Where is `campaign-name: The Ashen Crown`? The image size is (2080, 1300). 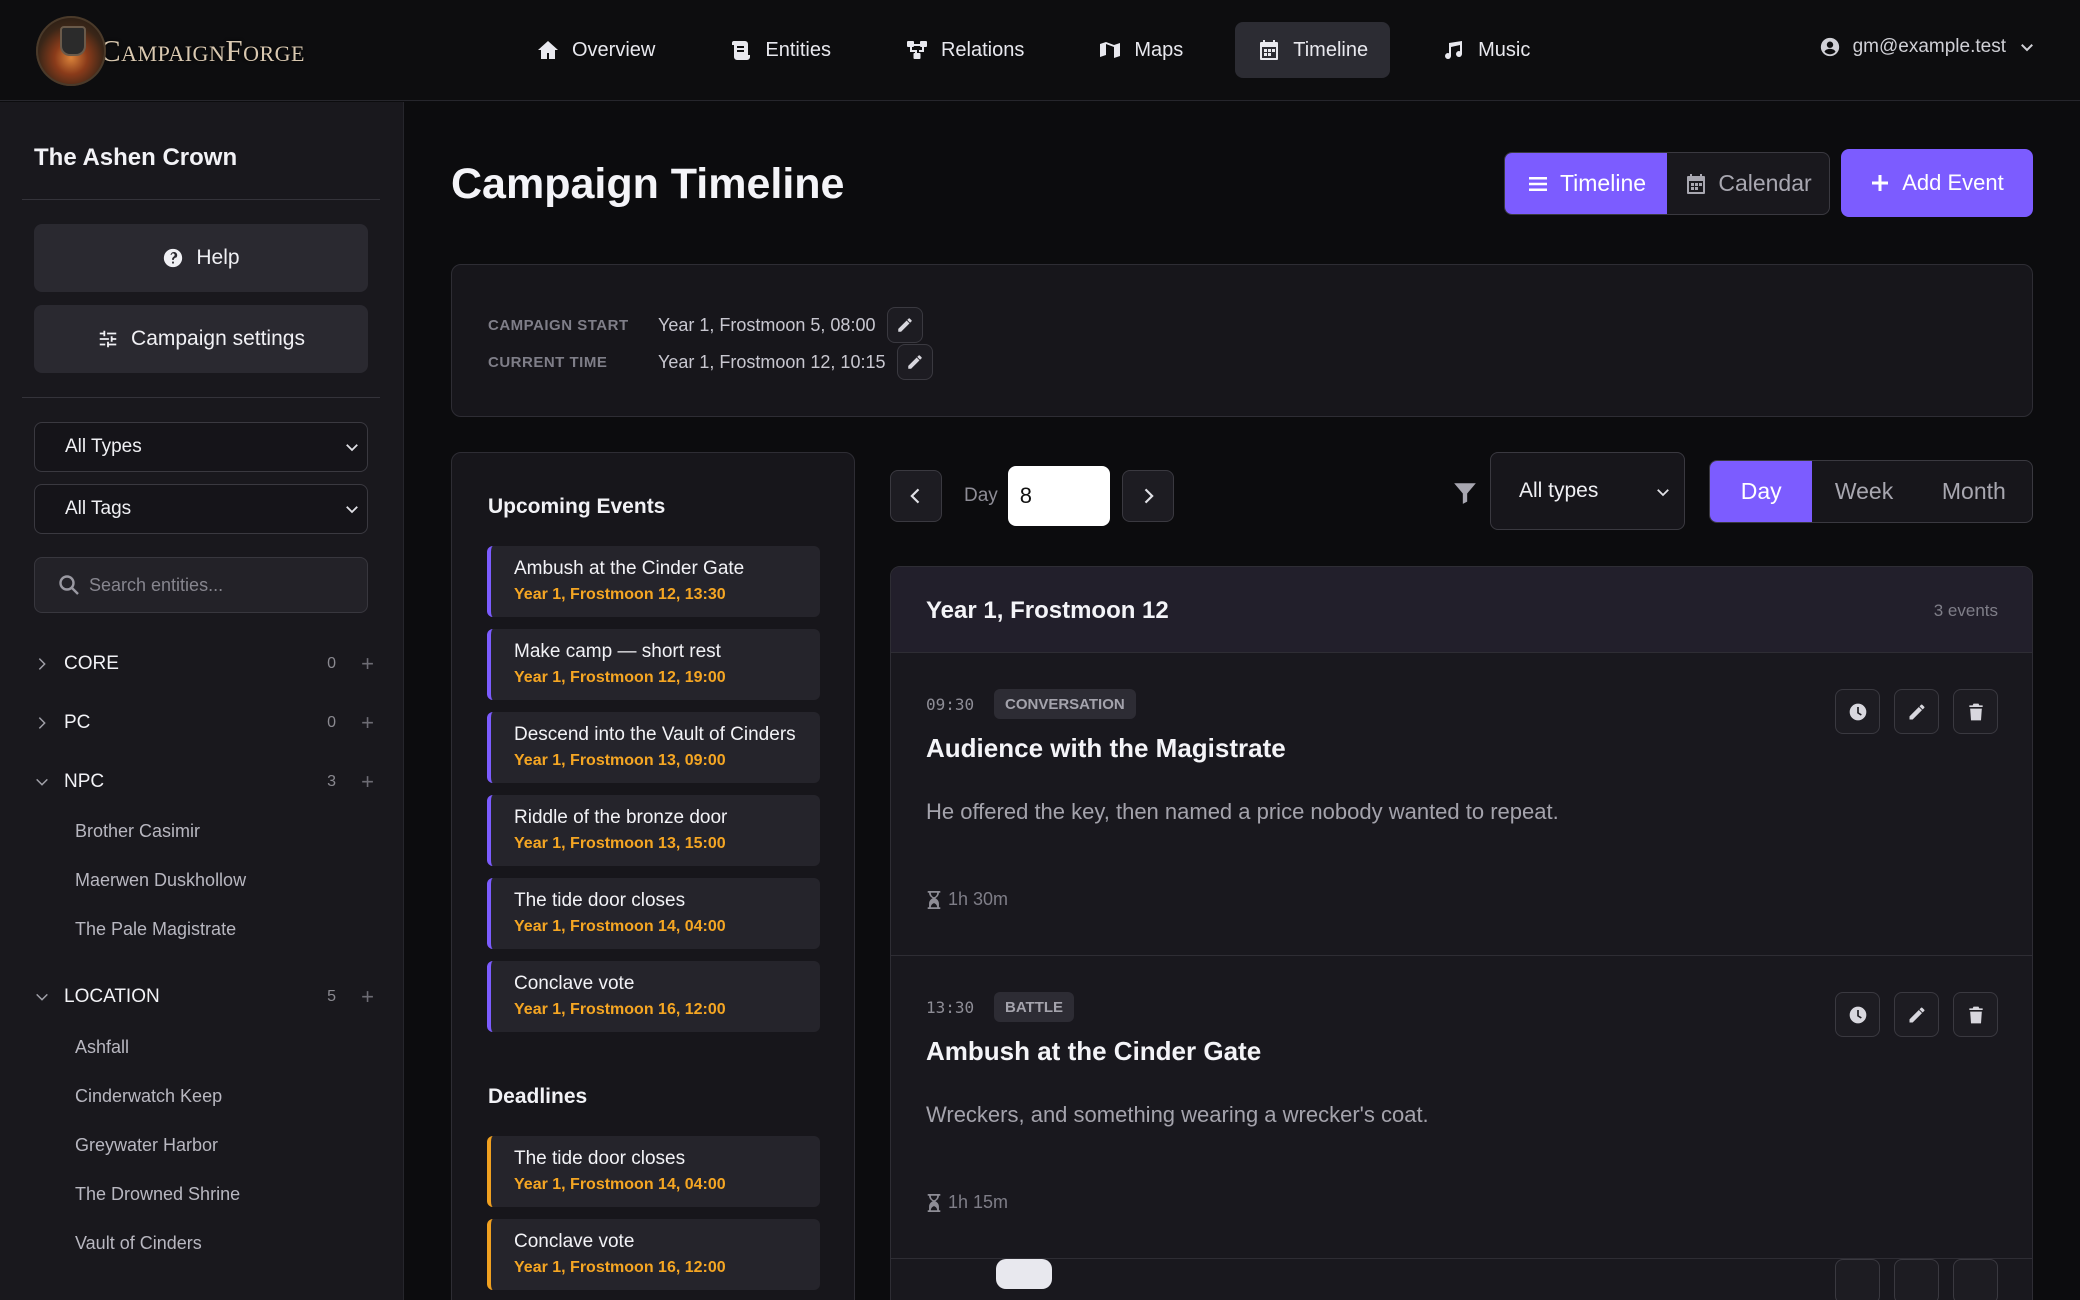
campaign-name: The Ashen Crown is located at coordinates (136, 157).